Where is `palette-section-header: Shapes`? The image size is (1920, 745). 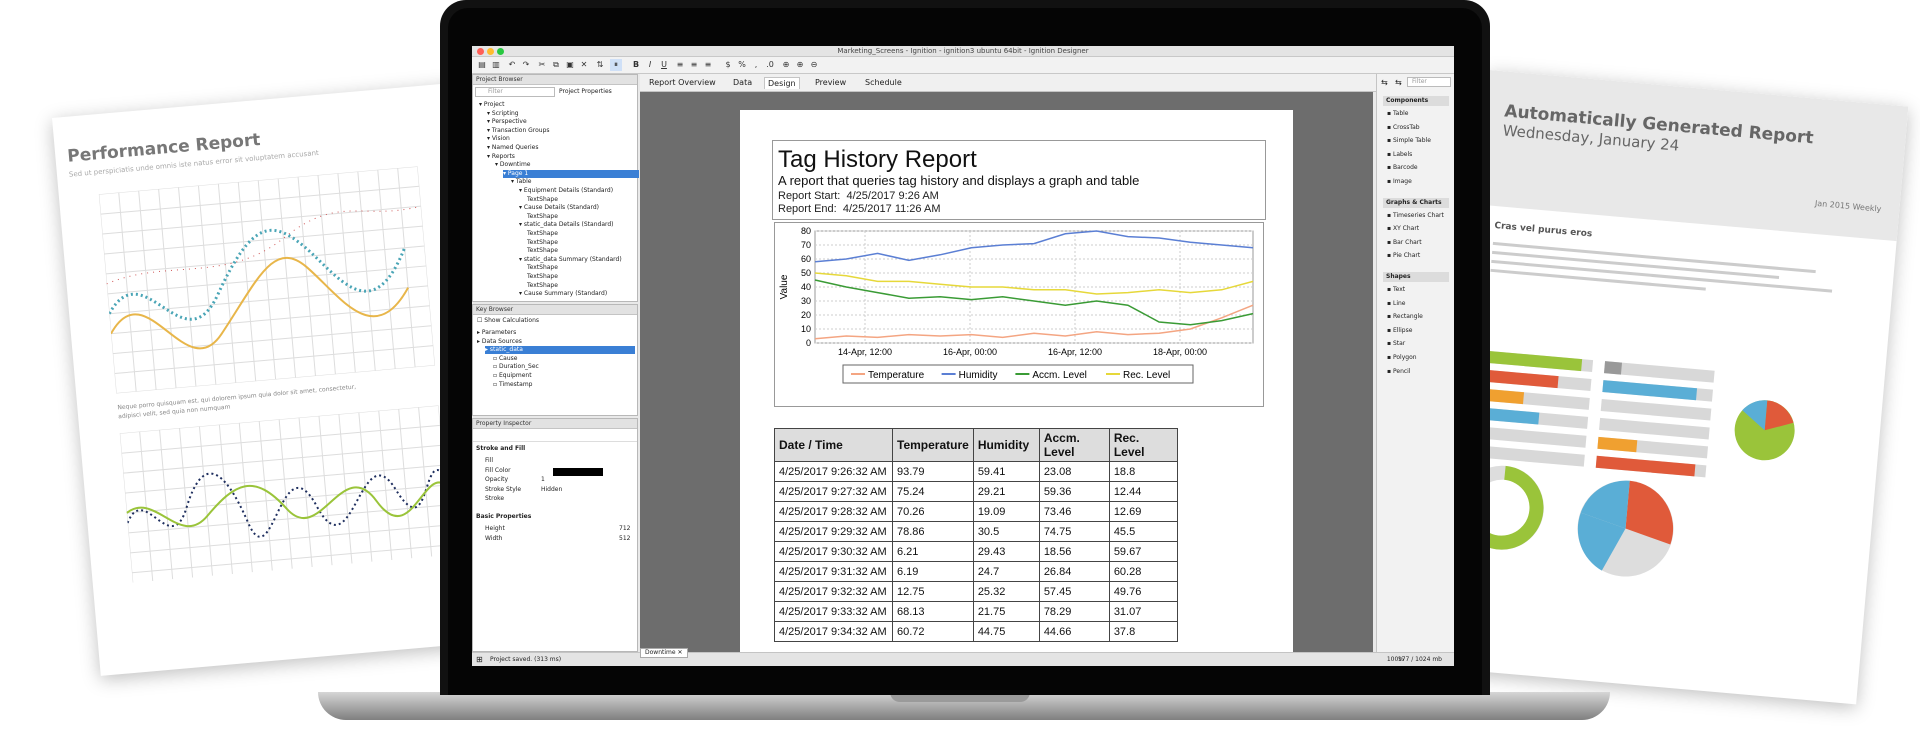
palette-section-header: Shapes is located at coordinates (1416, 277).